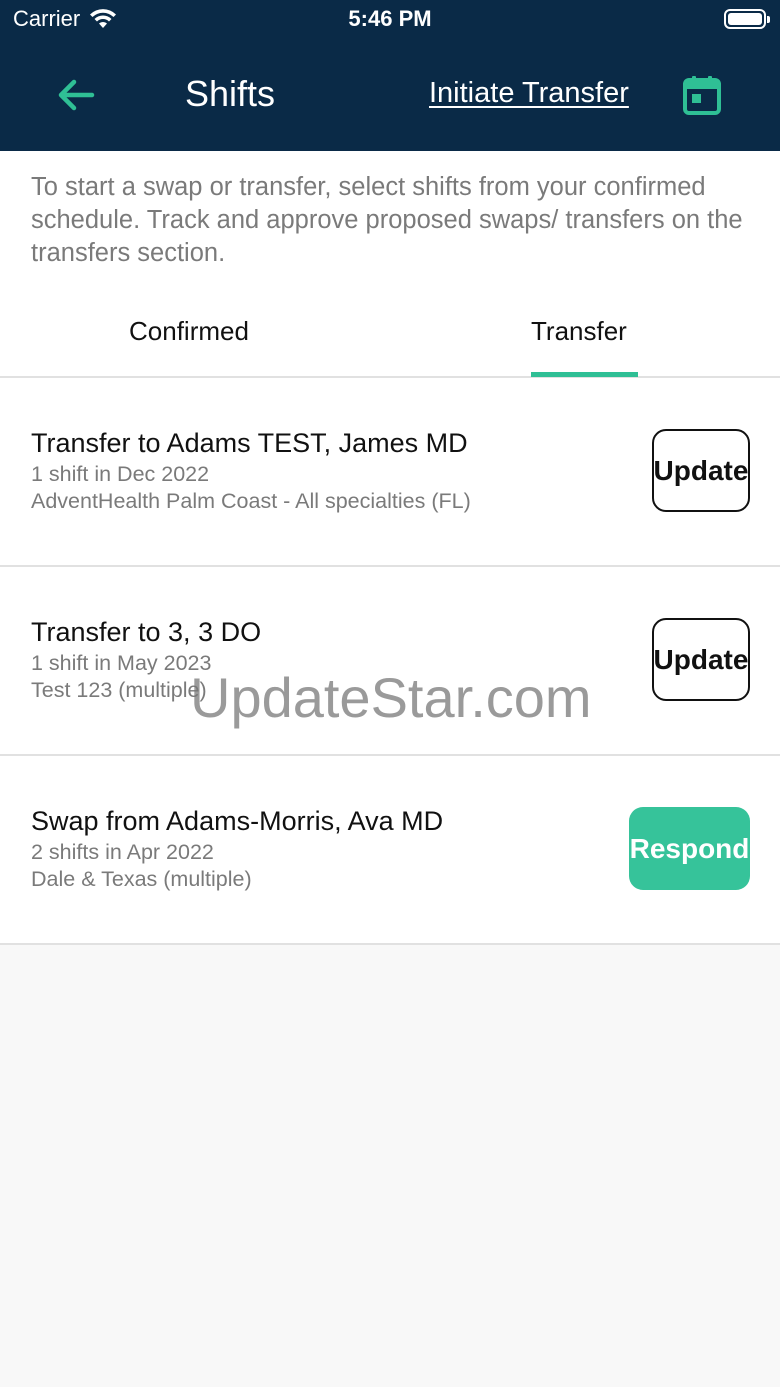 The height and width of the screenshot is (1387, 780). What do you see at coordinates (390, 336) in the screenshot?
I see `tab-bar: Confirmed Transfer` at bounding box center [390, 336].